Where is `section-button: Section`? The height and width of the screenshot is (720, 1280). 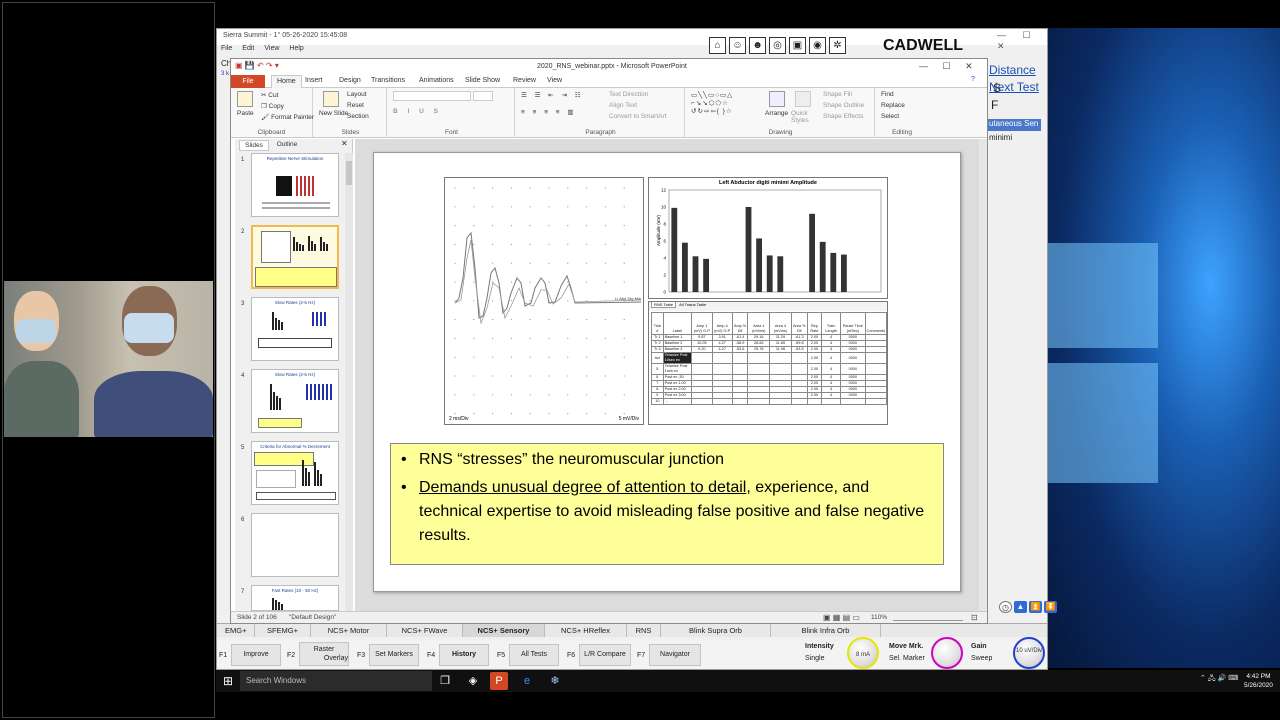 section-button: Section is located at coordinates (358, 116).